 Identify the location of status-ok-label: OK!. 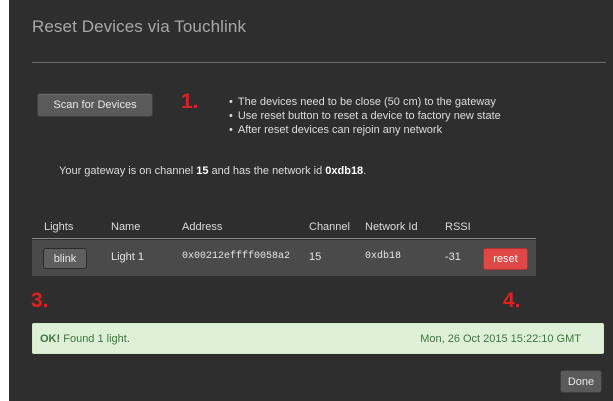
(50, 339).